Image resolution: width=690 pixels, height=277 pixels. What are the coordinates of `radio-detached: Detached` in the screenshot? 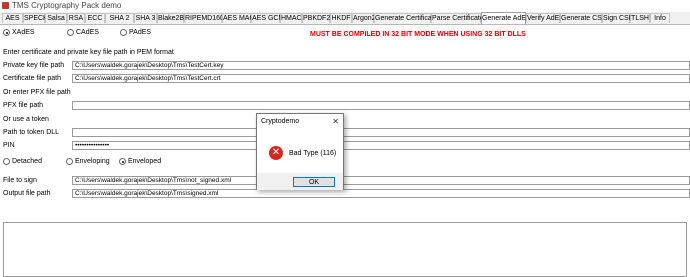 It's located at (22, 161).